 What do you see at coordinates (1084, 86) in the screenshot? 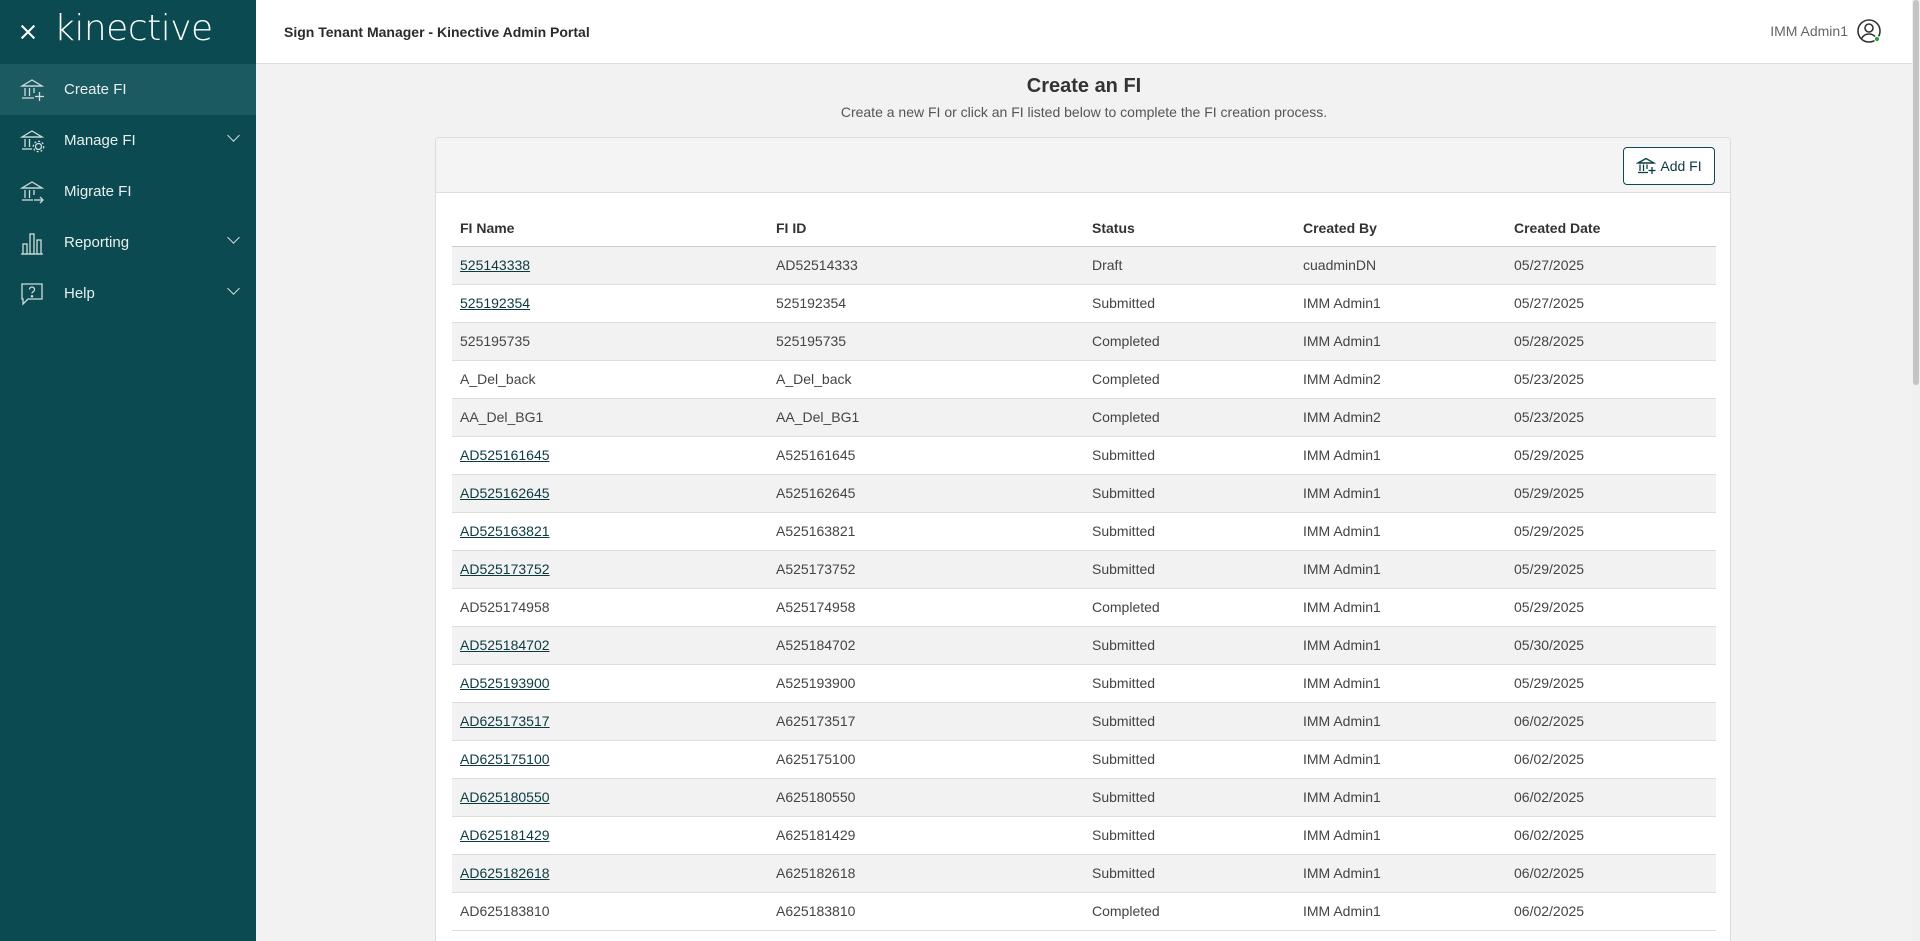
I see `page-title: Create an FI` at bounding box center [1084, 86].